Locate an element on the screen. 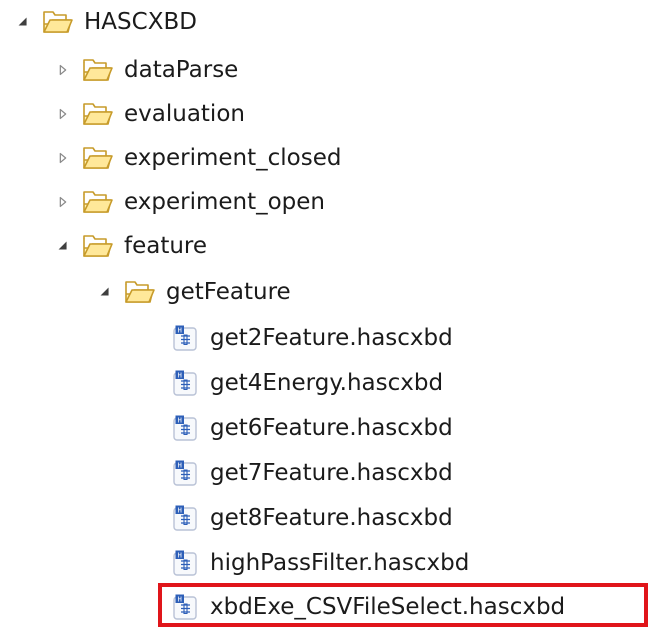  tree-file-xbdExe-CSVFileSelect: xbdExe_CSVFileSelect.hascxbd is located at coordinates (368, 607).